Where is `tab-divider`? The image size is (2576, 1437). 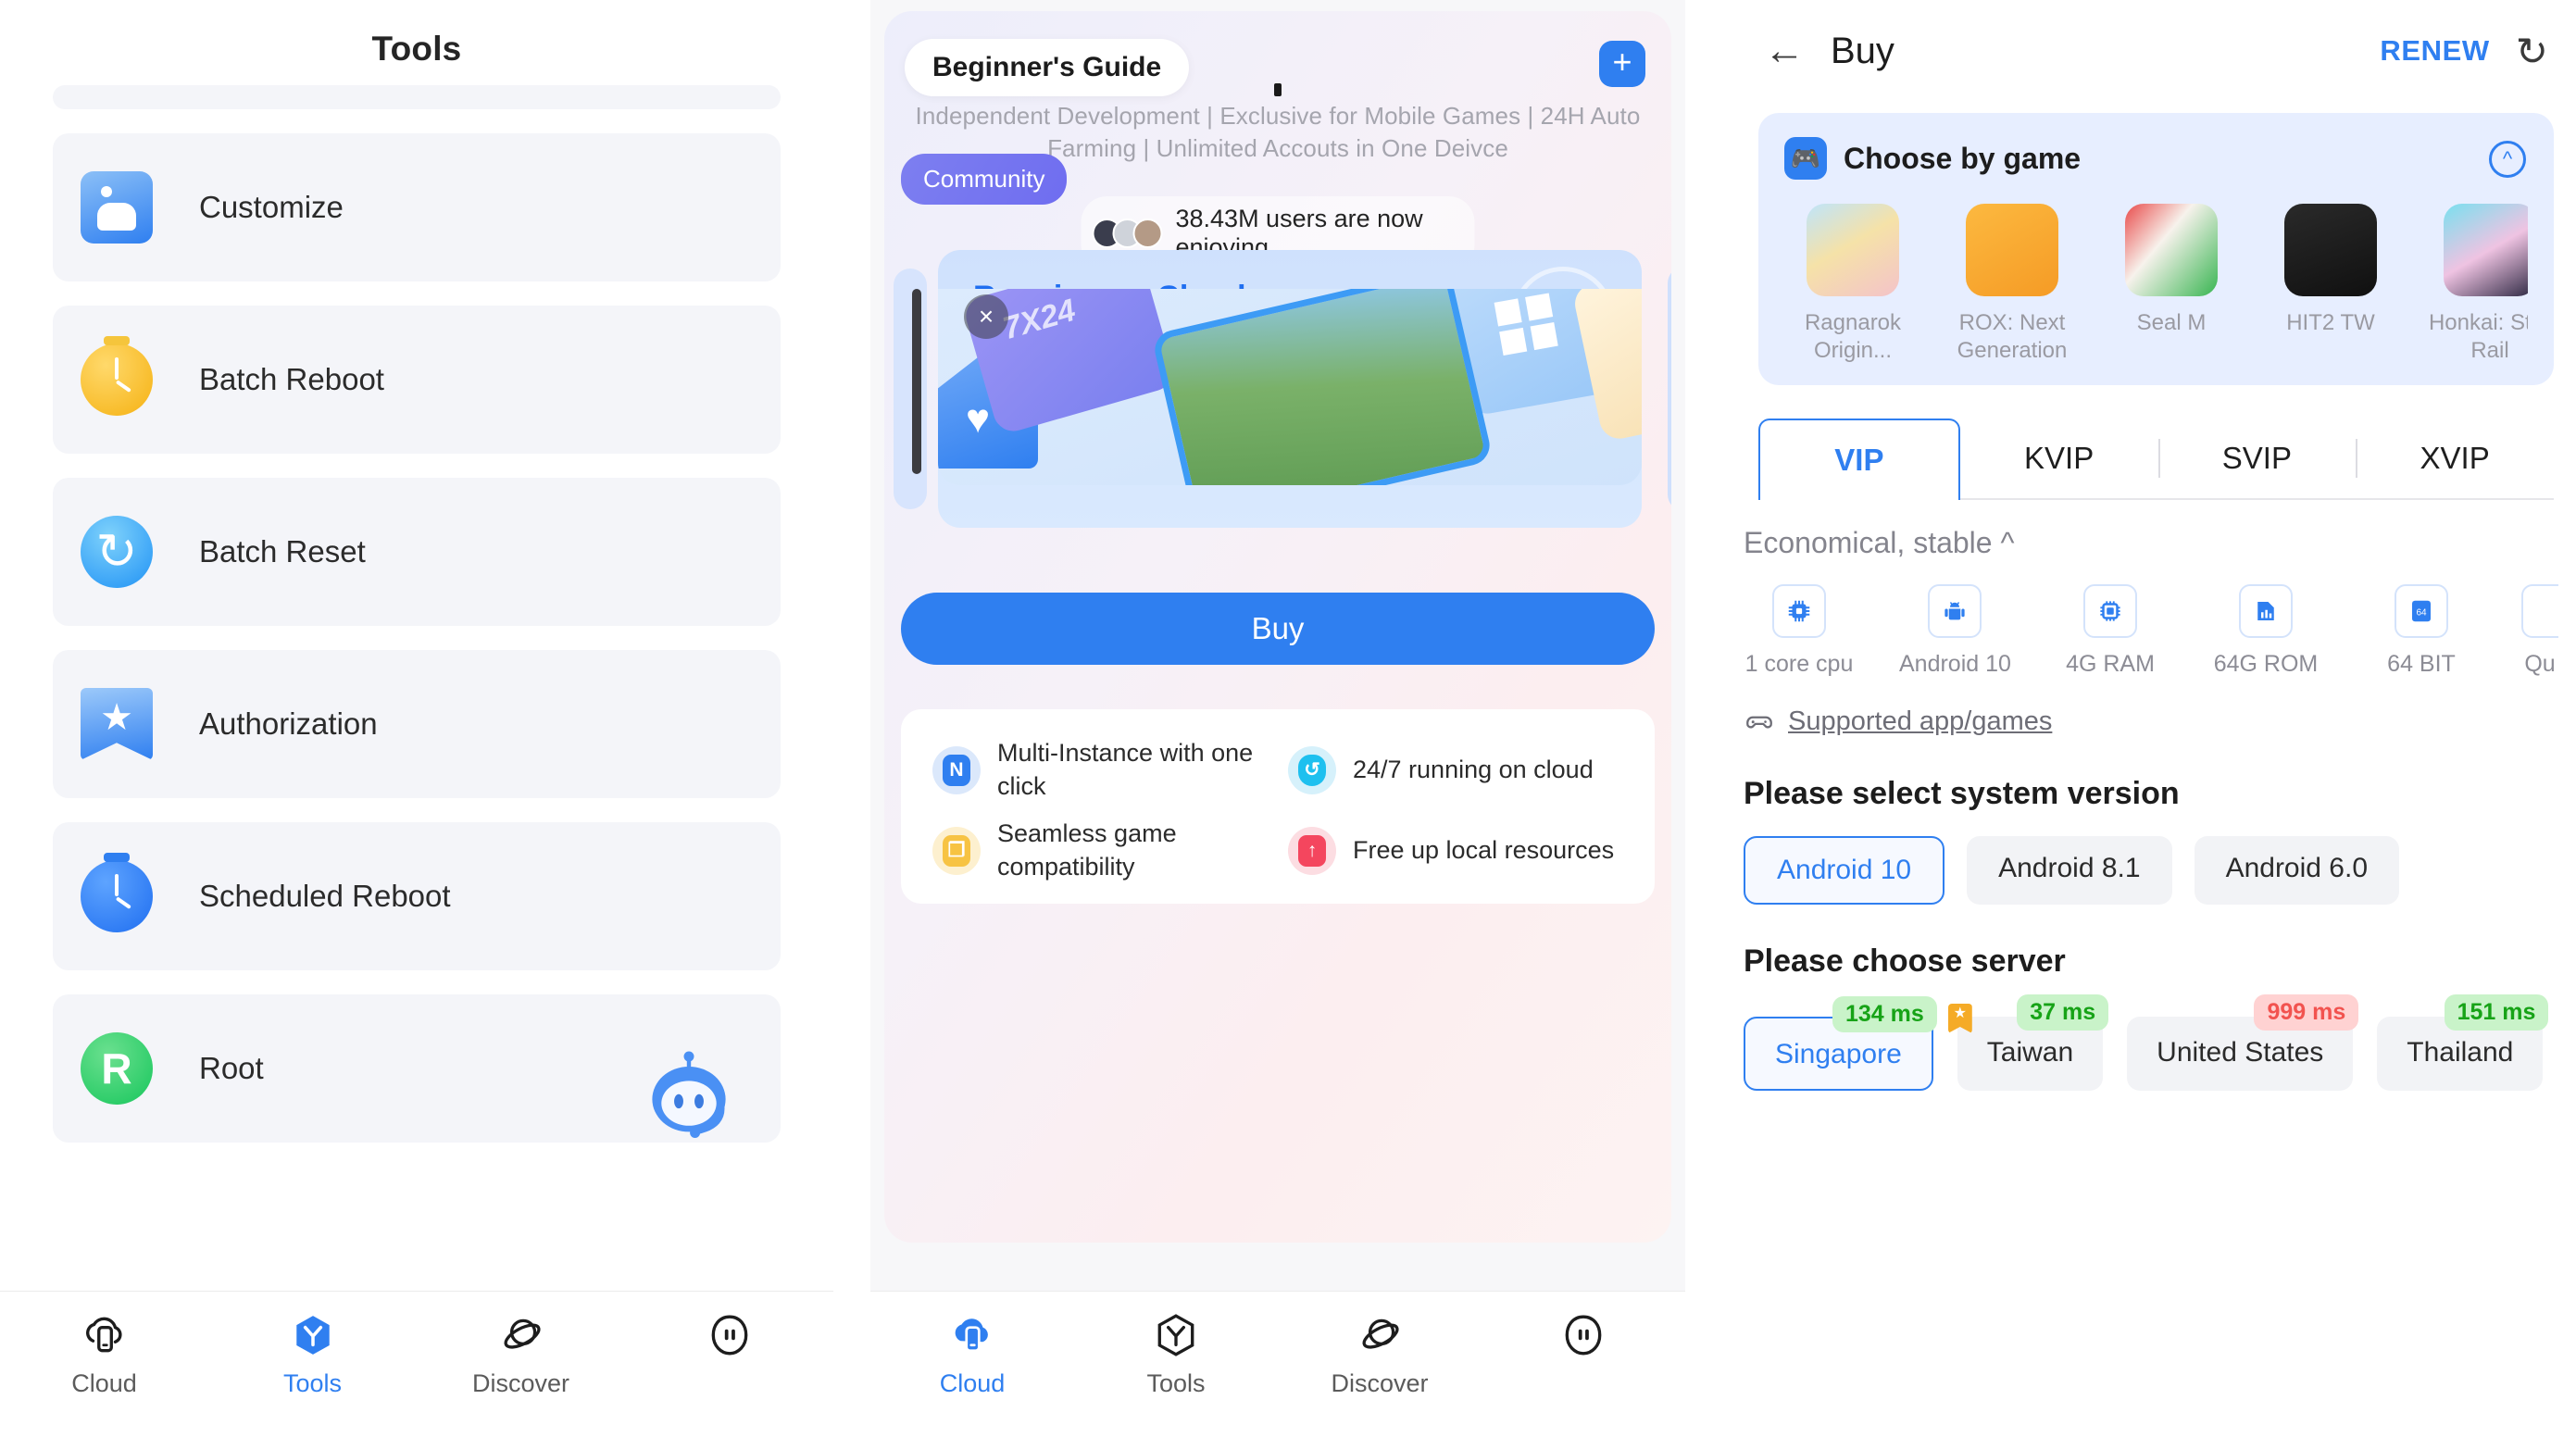
tab-divider is located at coordinates (2158, 459).